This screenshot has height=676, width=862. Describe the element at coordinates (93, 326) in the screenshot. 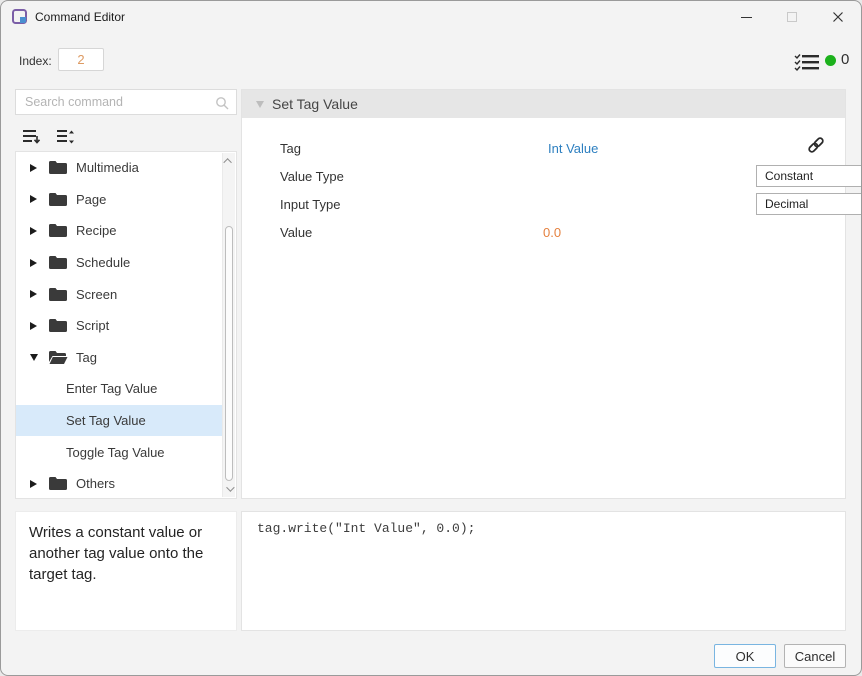

I see `tree-item-label: Script` at that location.